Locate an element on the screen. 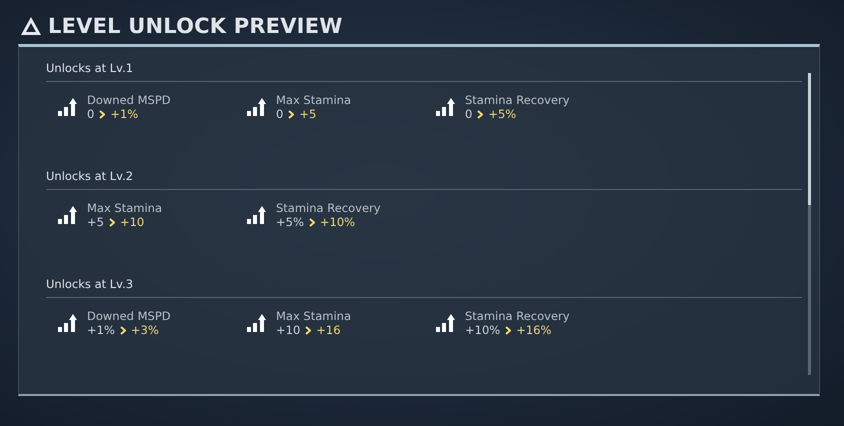 The width and height of the screenshot is (844, 426). new-value: +16% is located at coordinates (534, 330).